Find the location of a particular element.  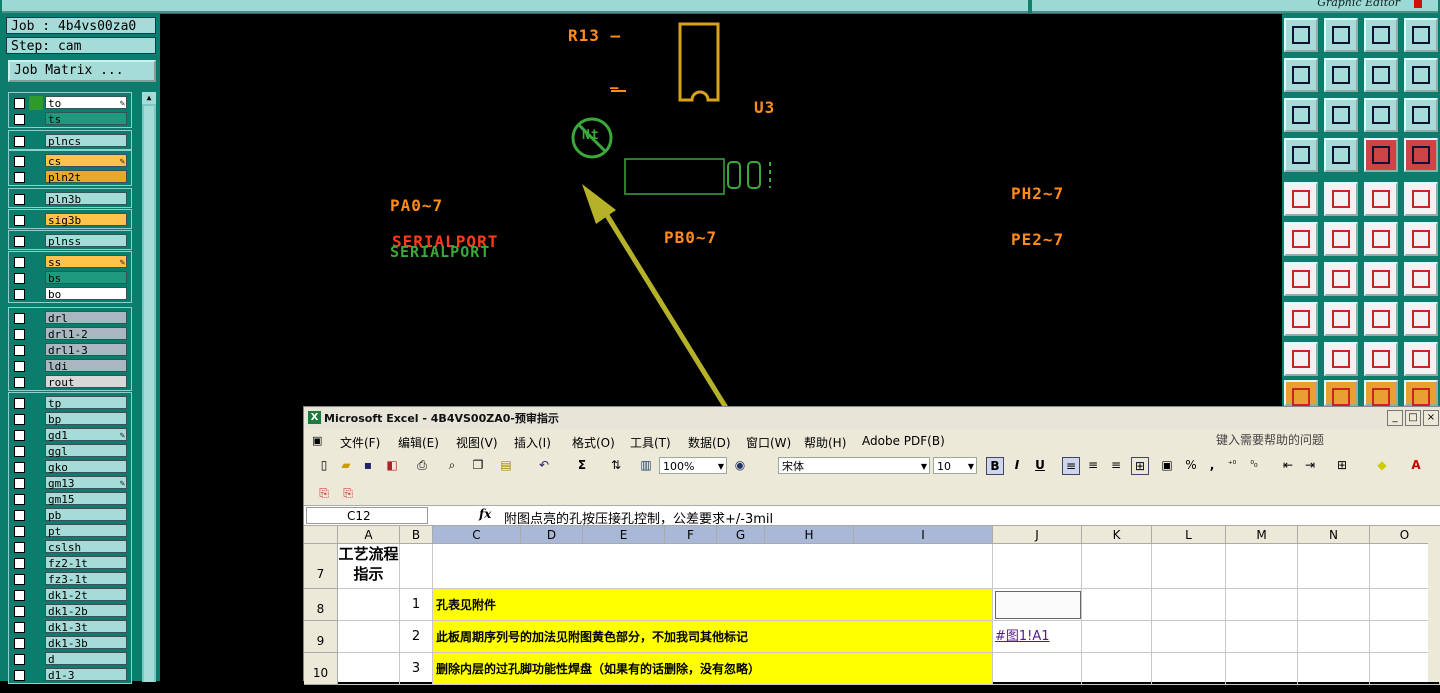

font-name-select: 宋体 ▼ is located at coordinates (854, 465).